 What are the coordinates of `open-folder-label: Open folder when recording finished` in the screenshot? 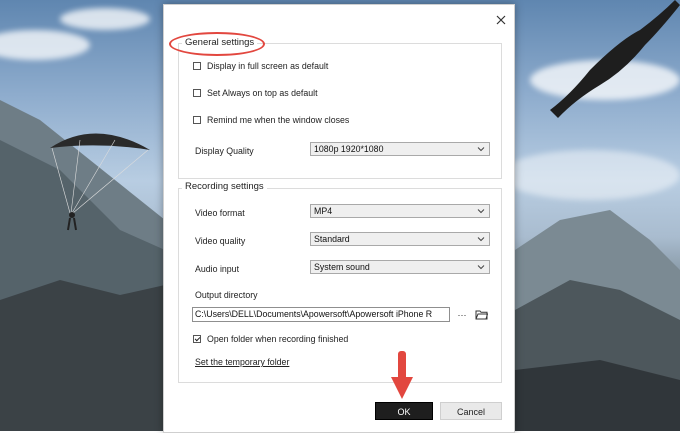 It's located at (278, 339).